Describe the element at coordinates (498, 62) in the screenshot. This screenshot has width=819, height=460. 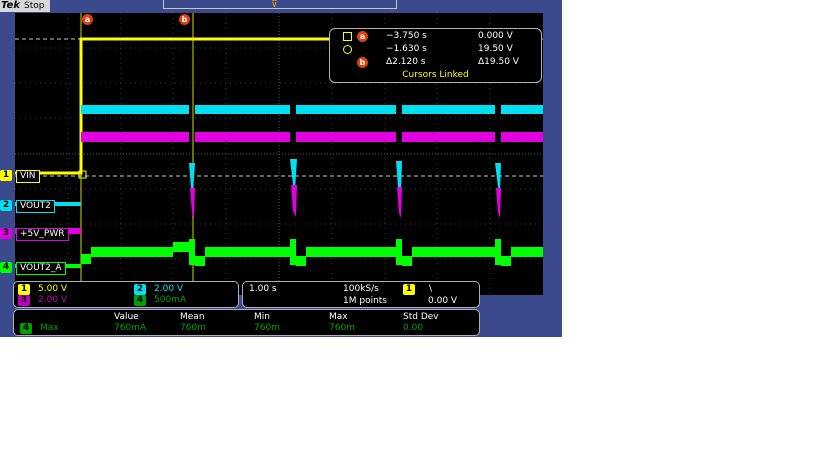
I see `cursor-delta-value: Δ19.50 V` at that location.